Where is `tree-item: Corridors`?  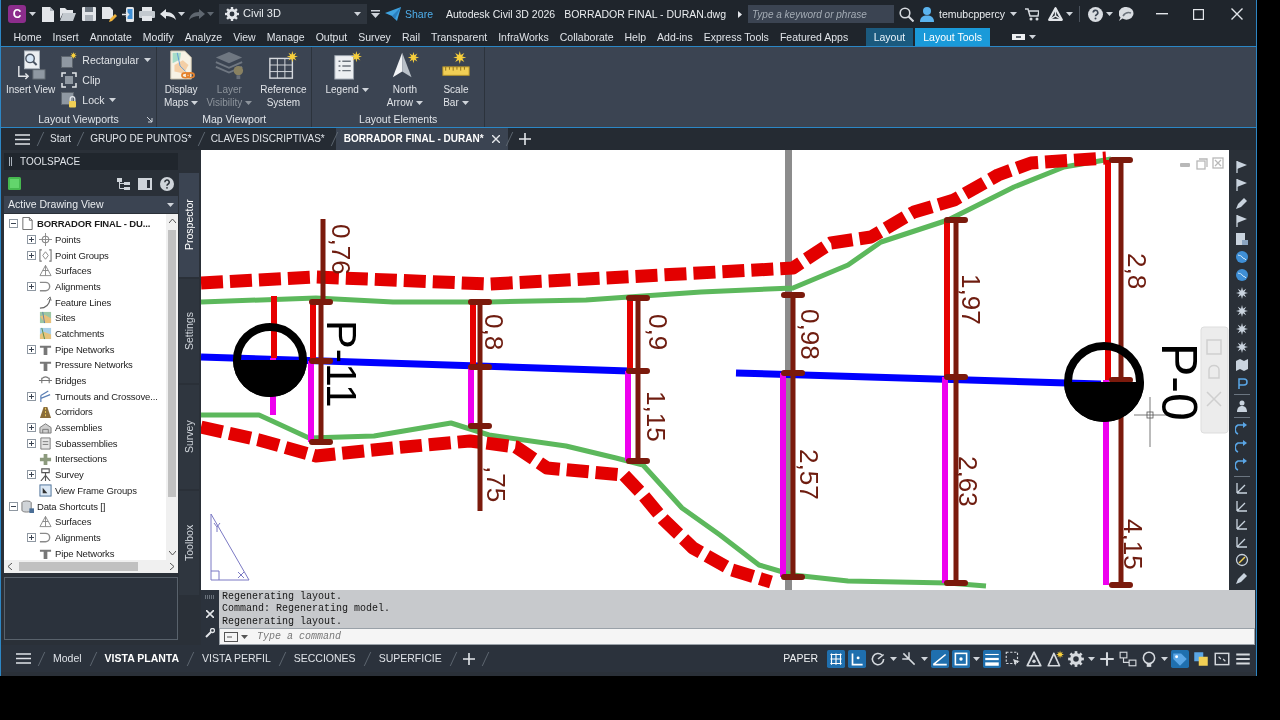 tree-item: Corridors is located at coordinates (74, 412).